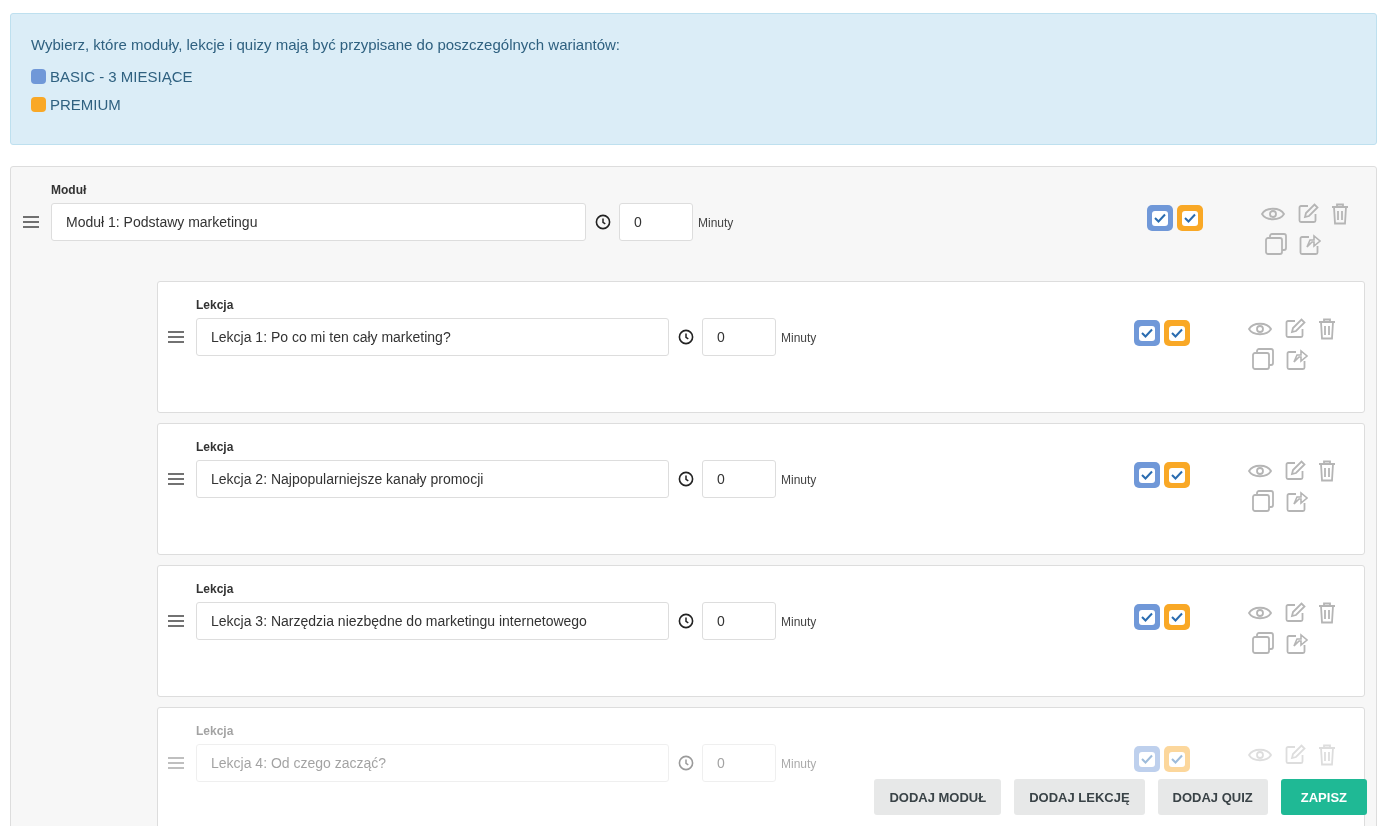 The image size is (1388, 826). Describe the element at coordinates (938, 797) in the screenshot. I see `add-button: DODAJ MODUŁ` at that location.